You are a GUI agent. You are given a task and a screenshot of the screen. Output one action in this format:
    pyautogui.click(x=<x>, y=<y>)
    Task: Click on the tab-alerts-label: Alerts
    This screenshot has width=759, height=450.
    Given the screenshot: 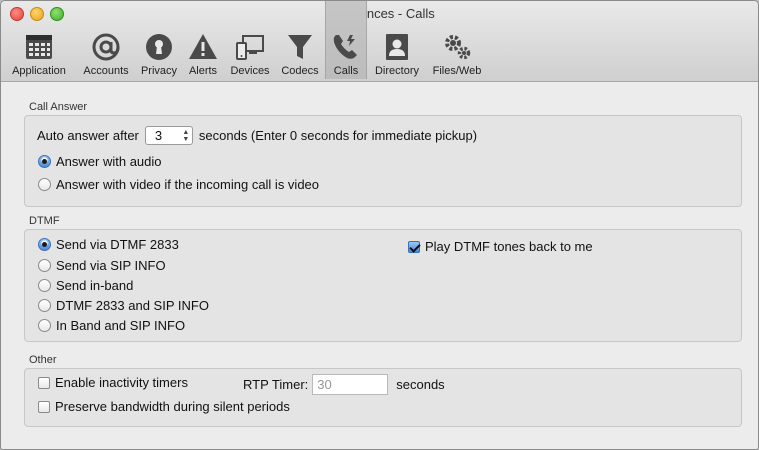 What is the action you would take?
    pyautogui.click(x=203, y=71)
    